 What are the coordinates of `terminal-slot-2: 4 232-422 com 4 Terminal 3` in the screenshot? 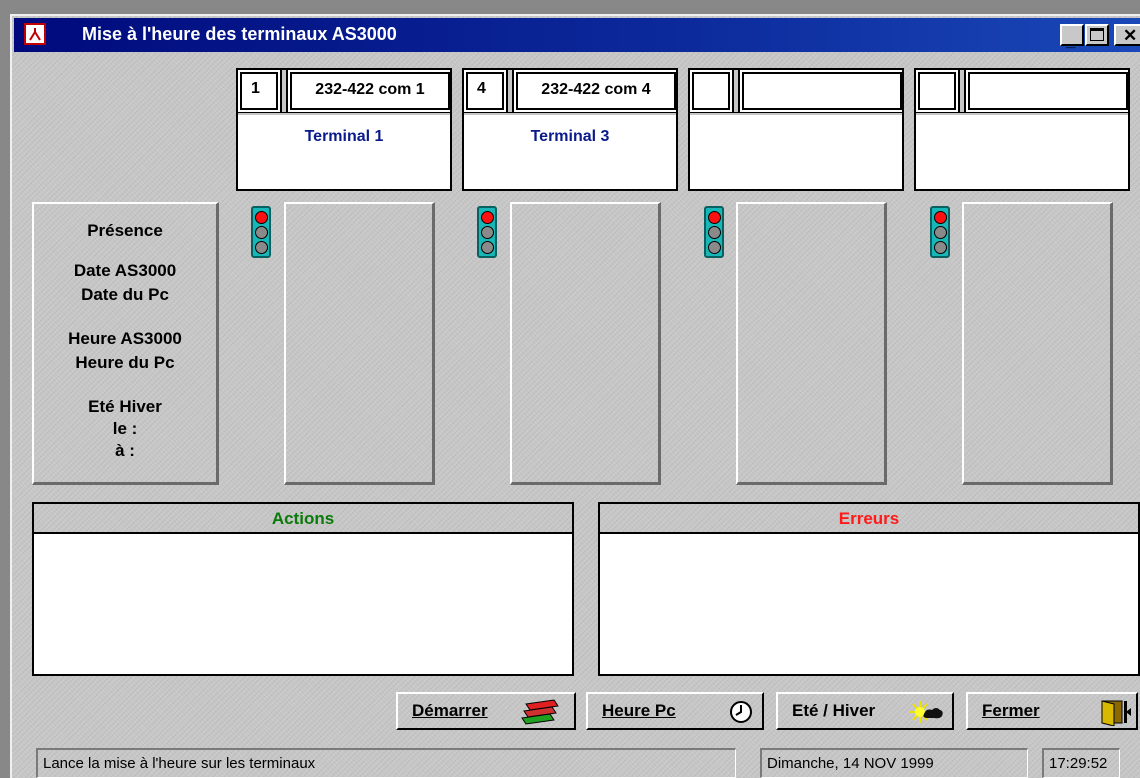 It's located at (570, 129).